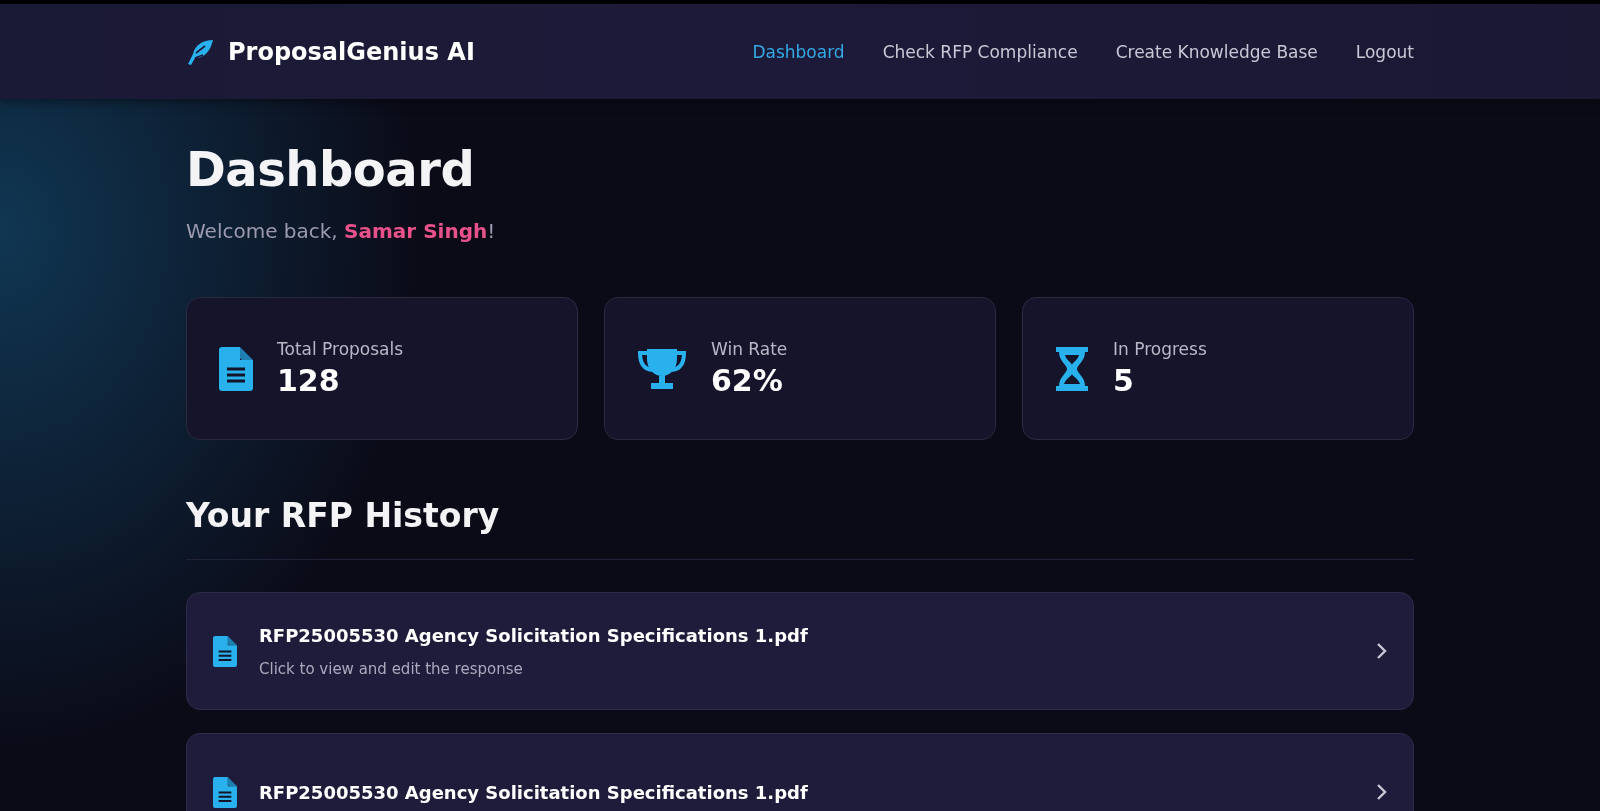 Image resolution: width=1600 pixels, height=811 pixels. What do you see at coordinates (343, 515) in the screenshot?
I see `section-title: Your RFP History` at bounding box center [343, 515].